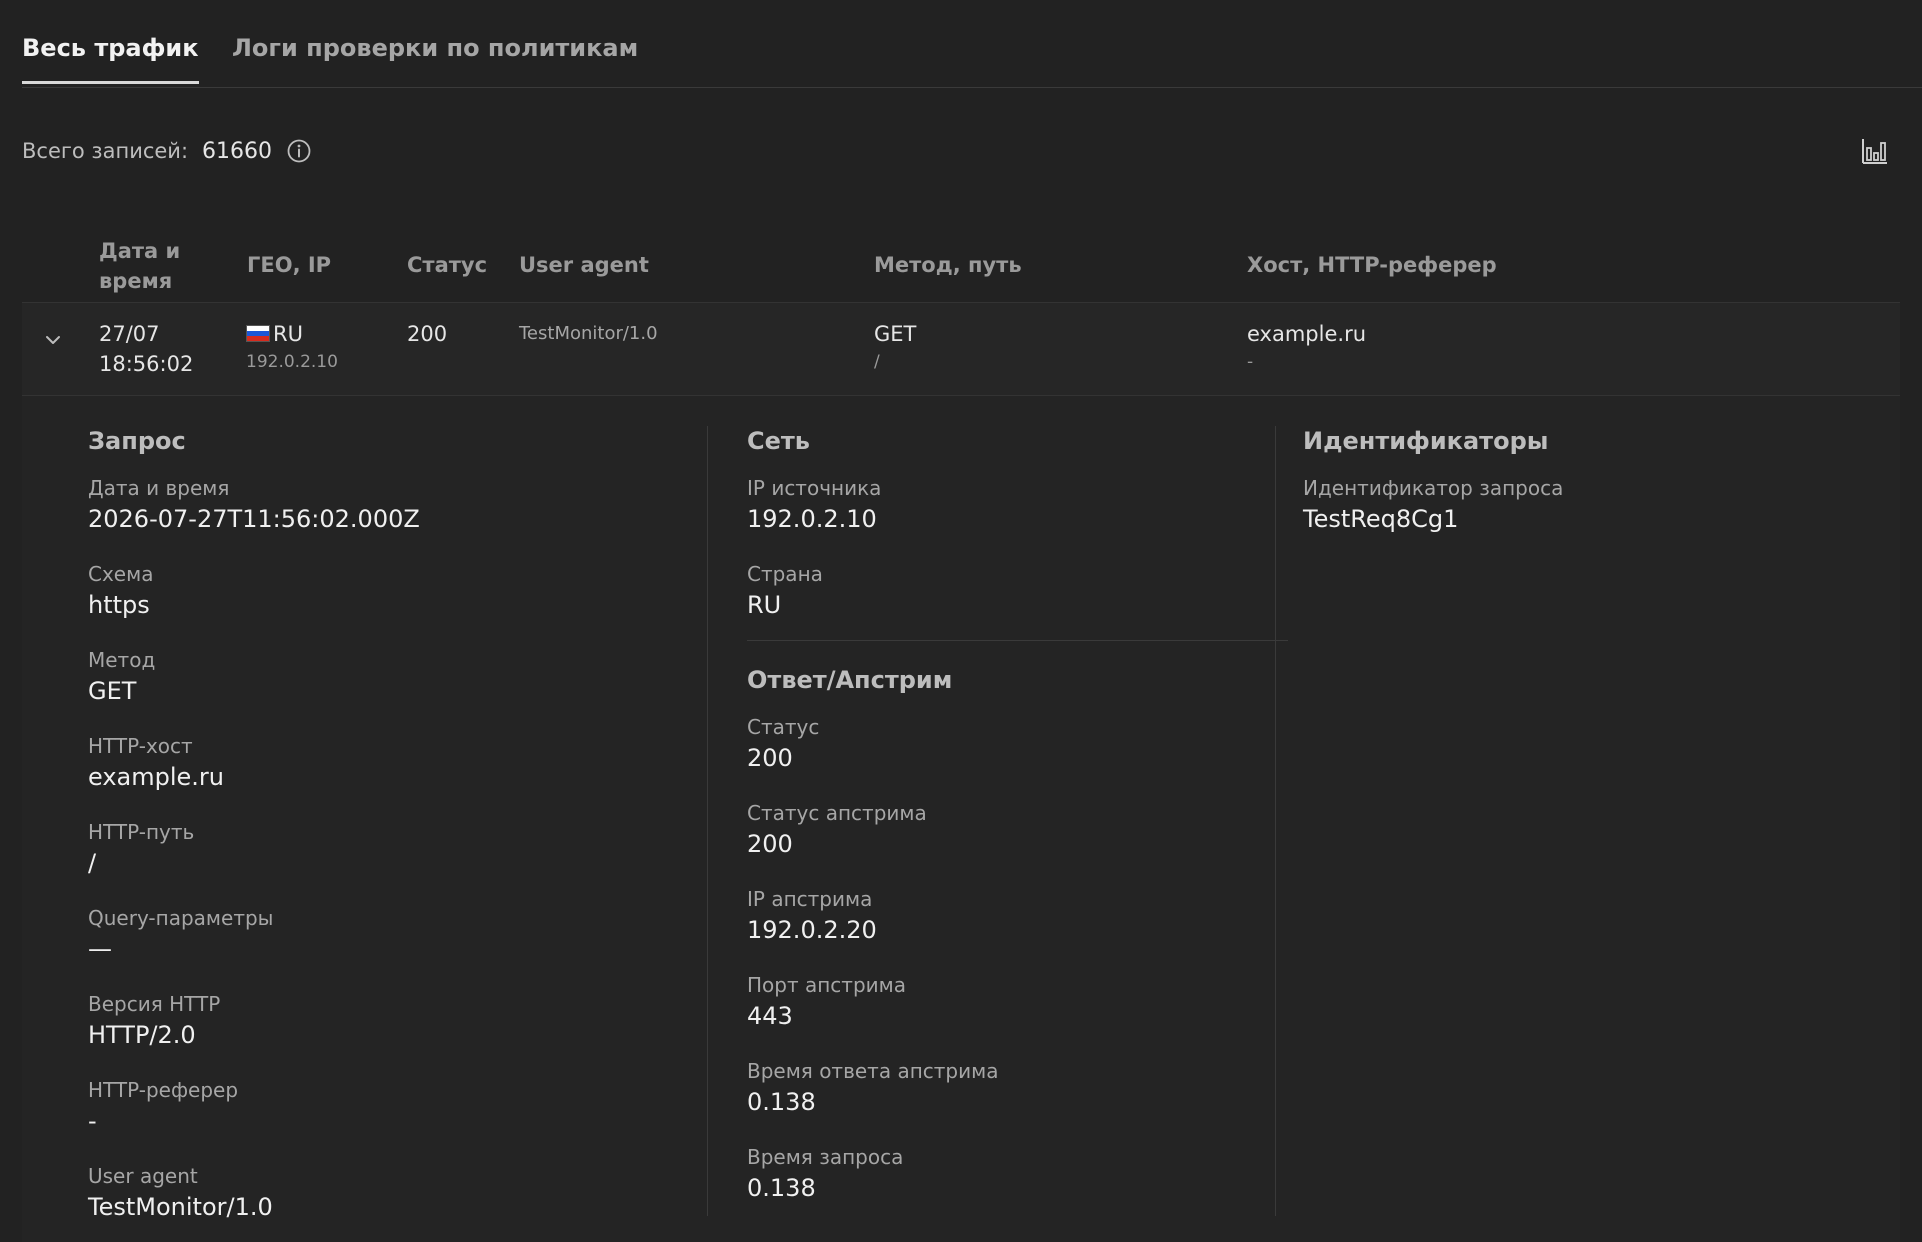 This screenshot has width=1922, height=1242. What do you see at coordinates (143, 1176) in the screenshot?
I see `field-label: User agent` at bounding box center [143, 1176].